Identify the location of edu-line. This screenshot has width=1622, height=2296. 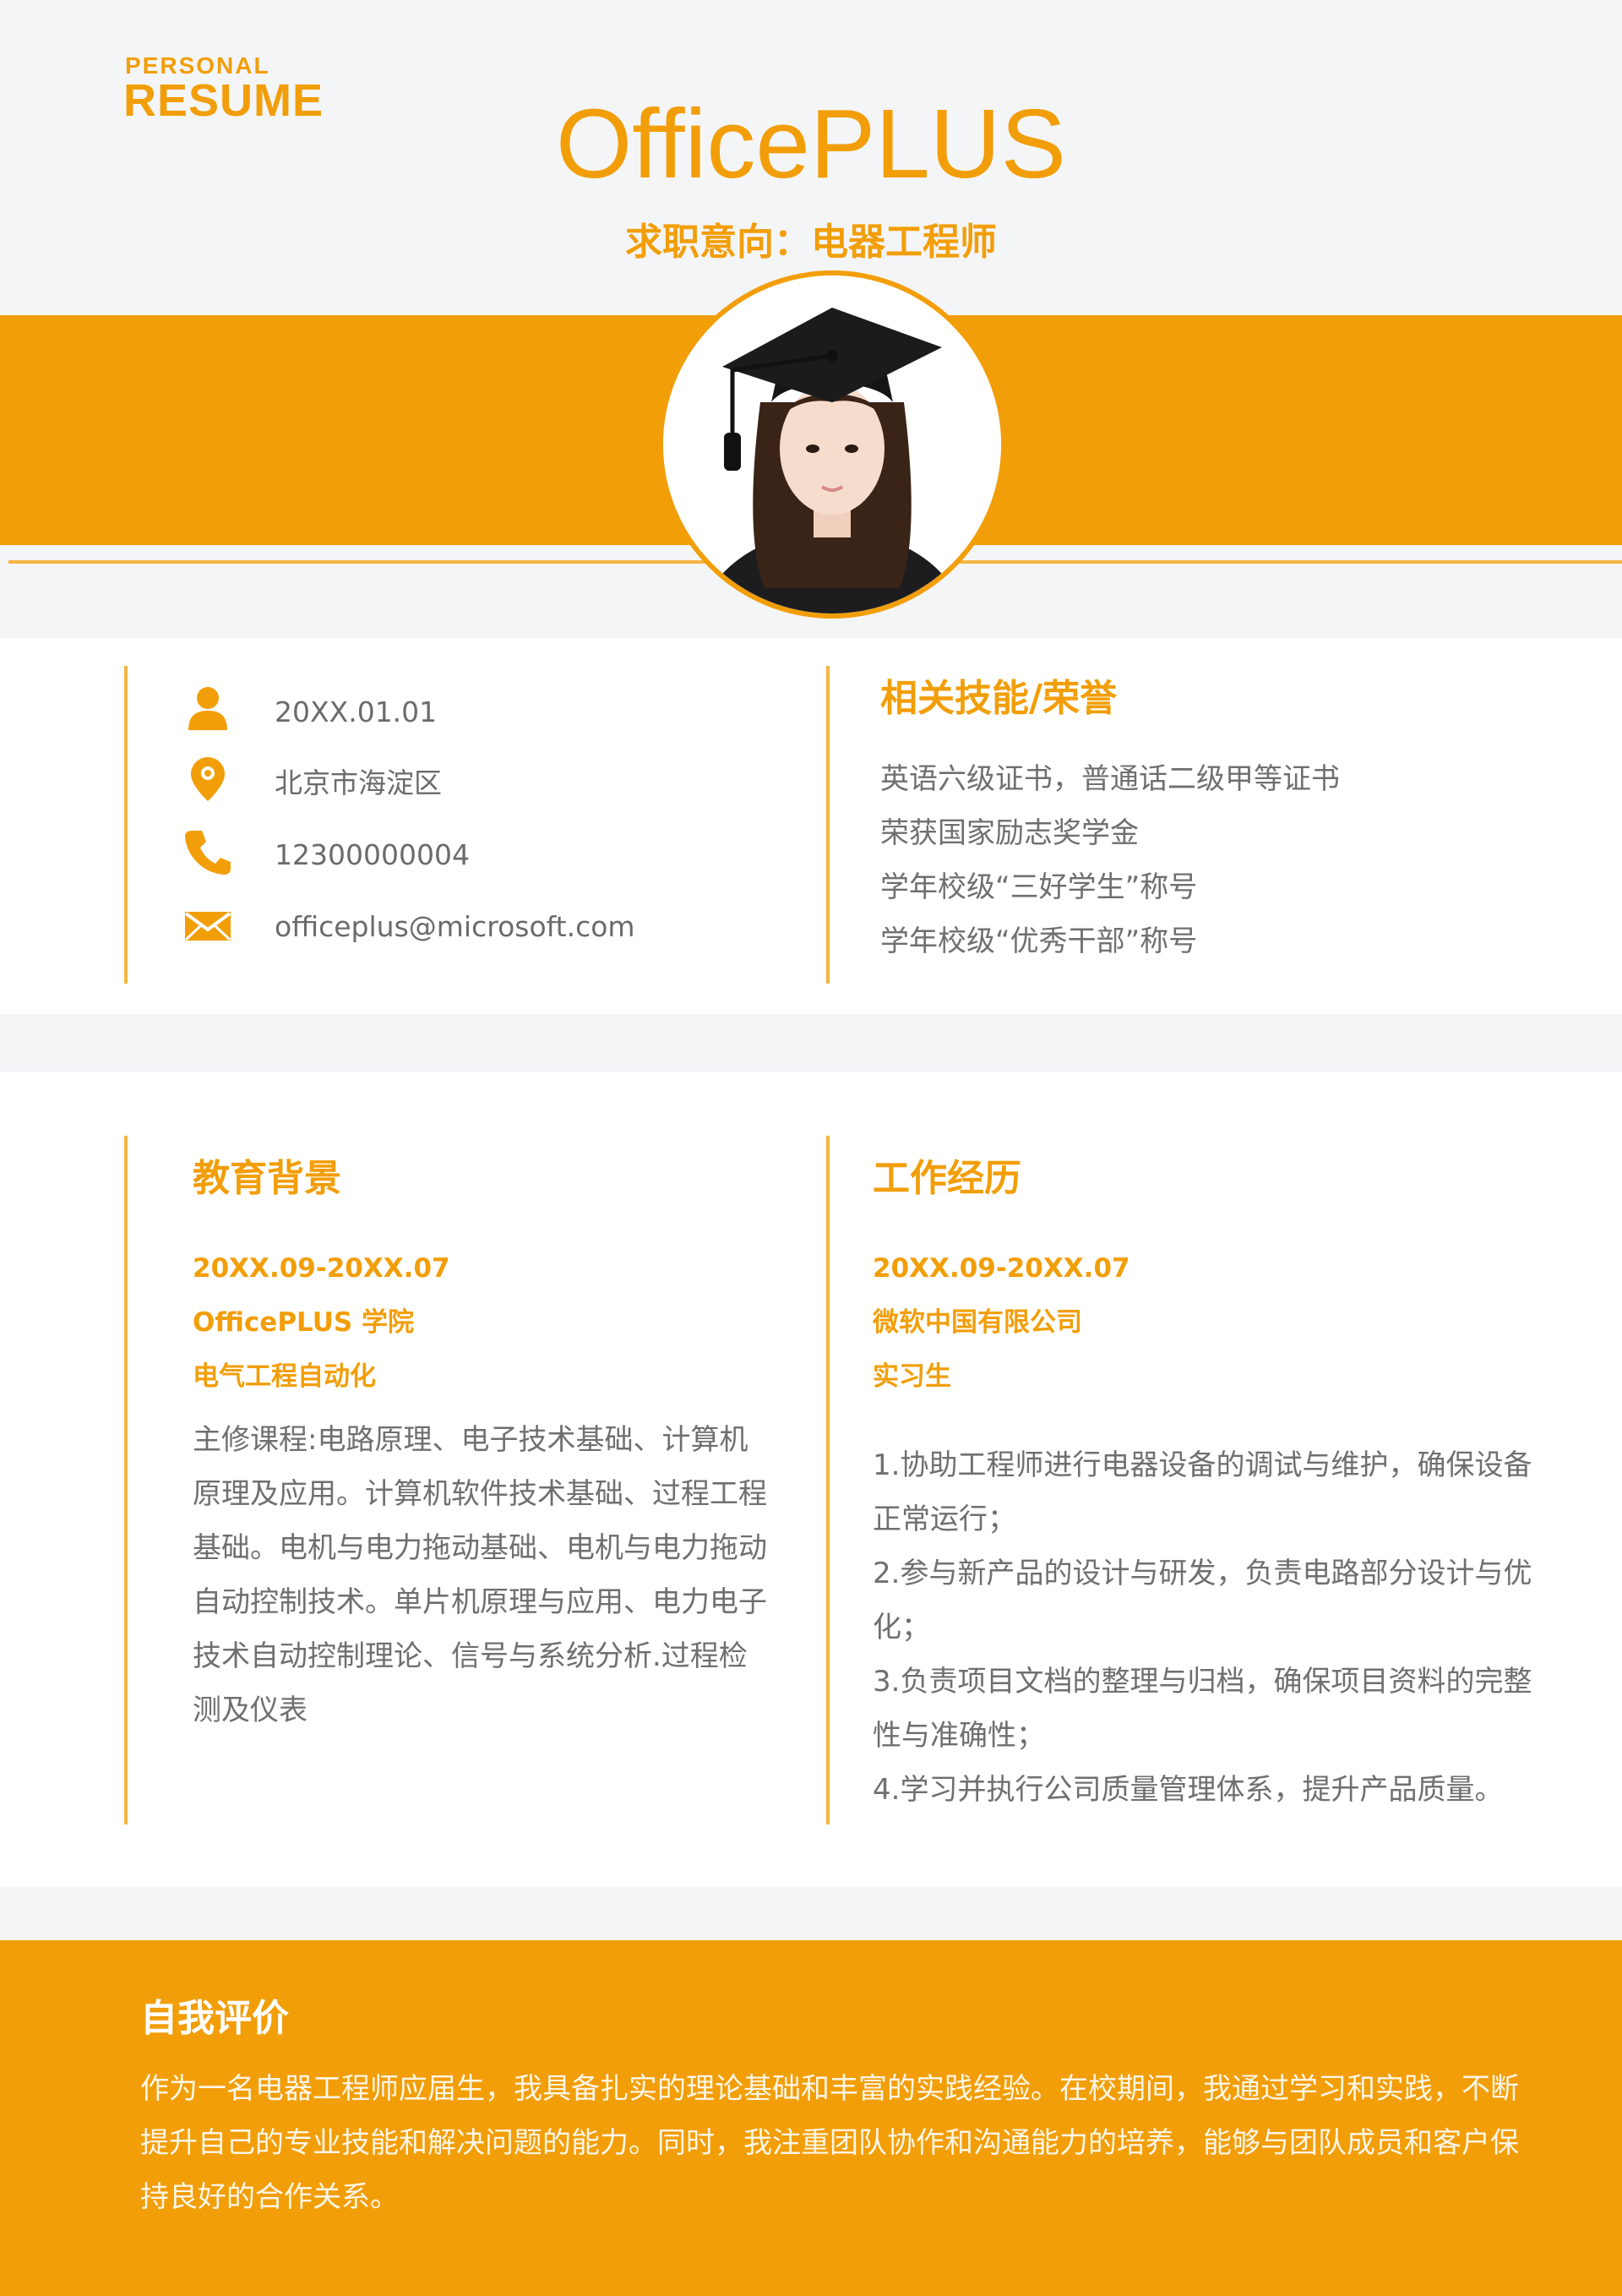
(126, 1480).